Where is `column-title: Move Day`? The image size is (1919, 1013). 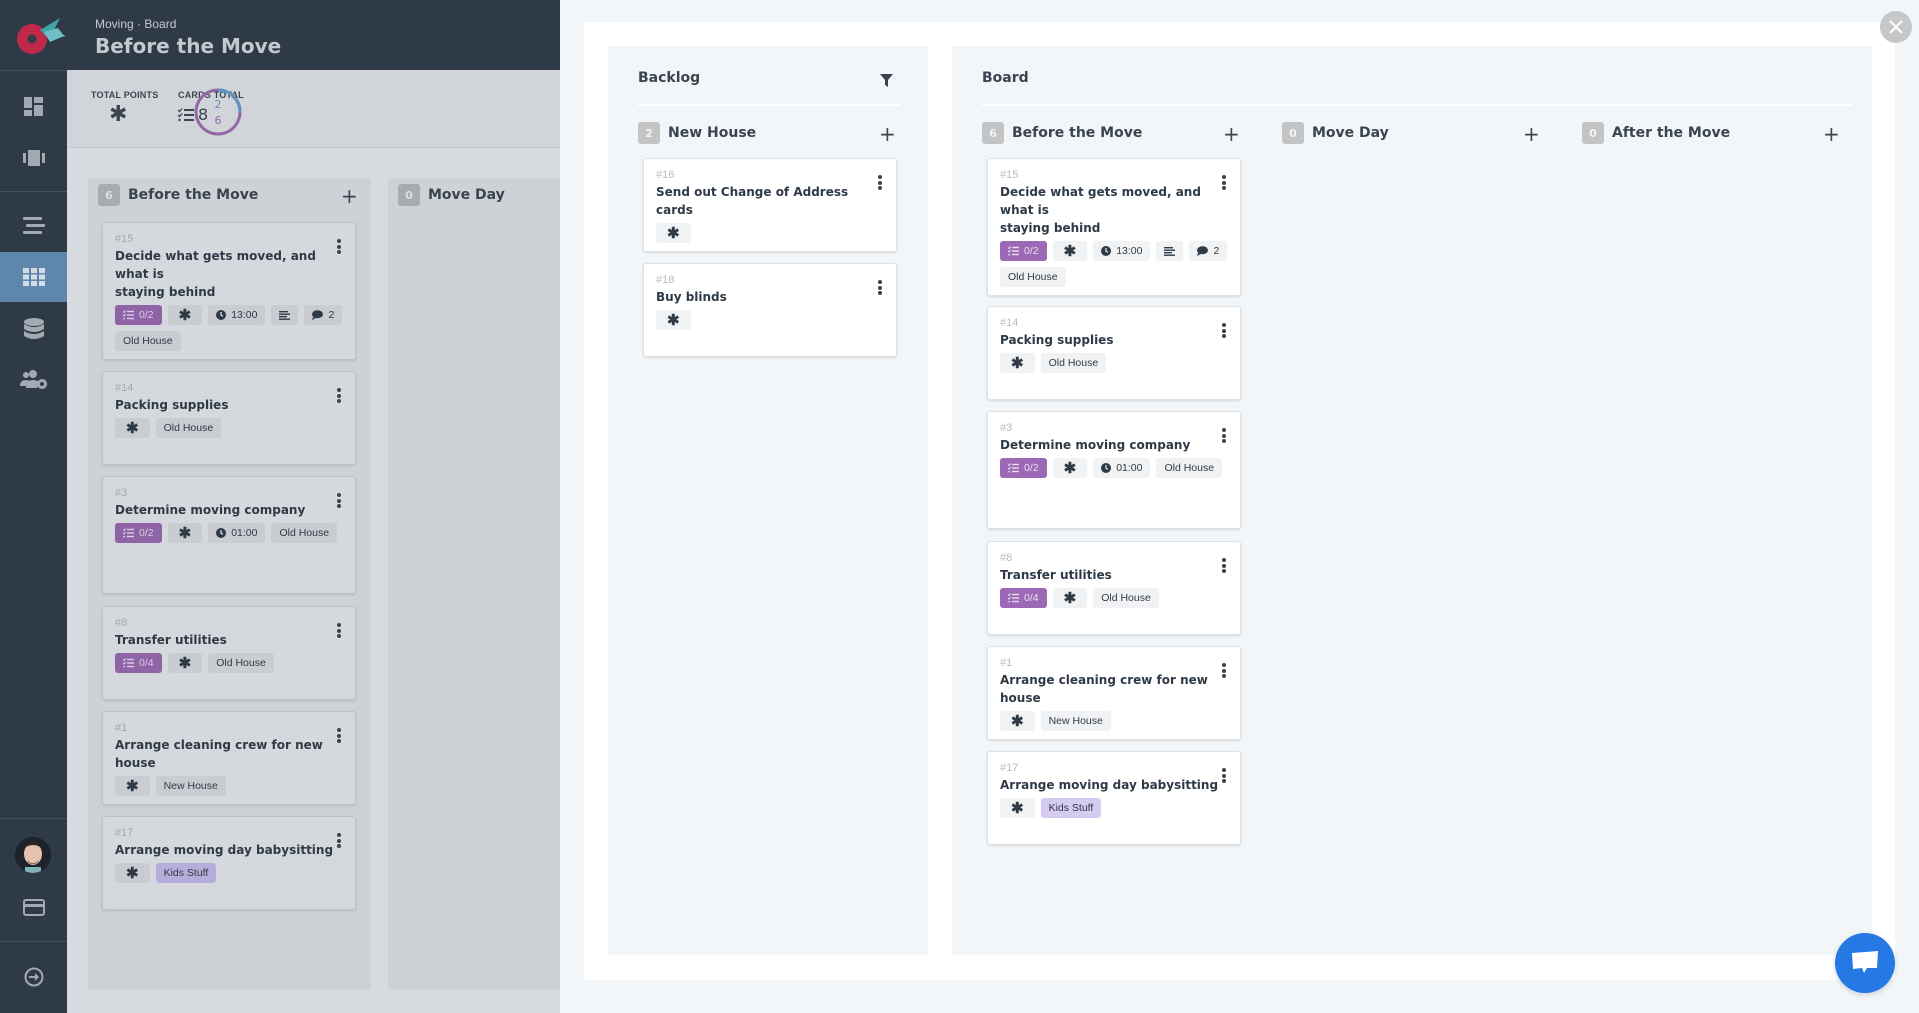 column-title: Move Day is located at coordinates (466, 195).